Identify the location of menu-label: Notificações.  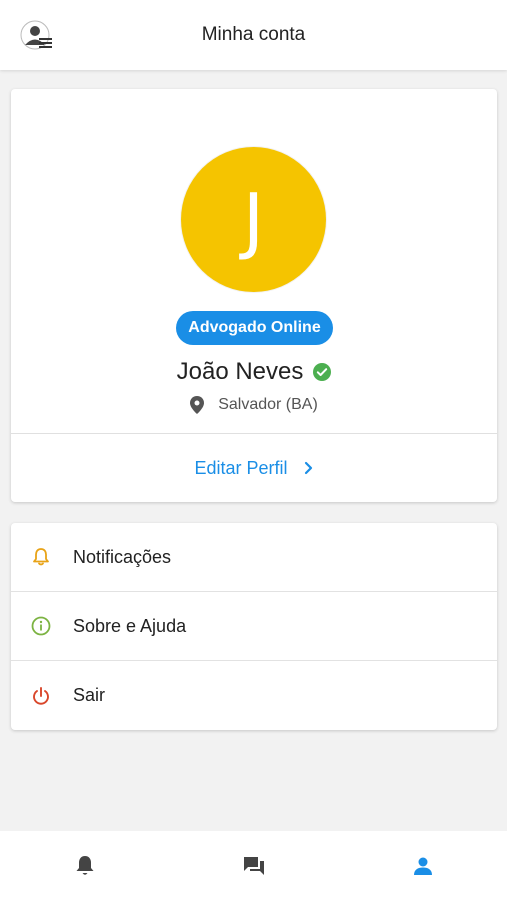
(122, 556).